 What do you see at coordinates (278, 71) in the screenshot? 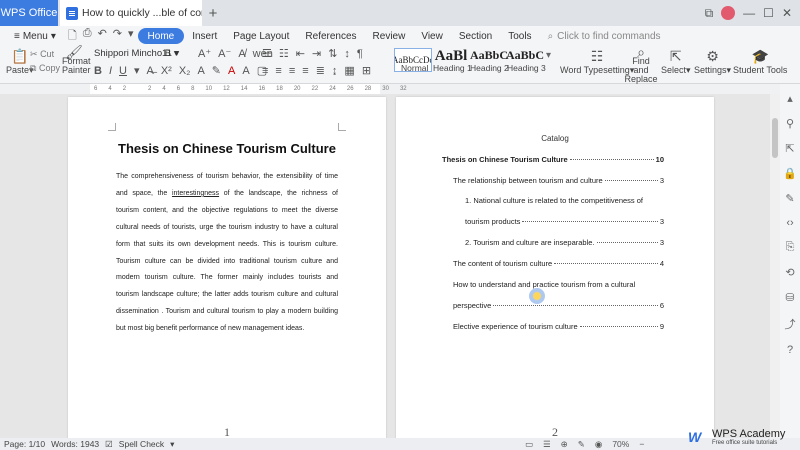
I see `align-center-icon: ≡` at bounding box center [278, 71].